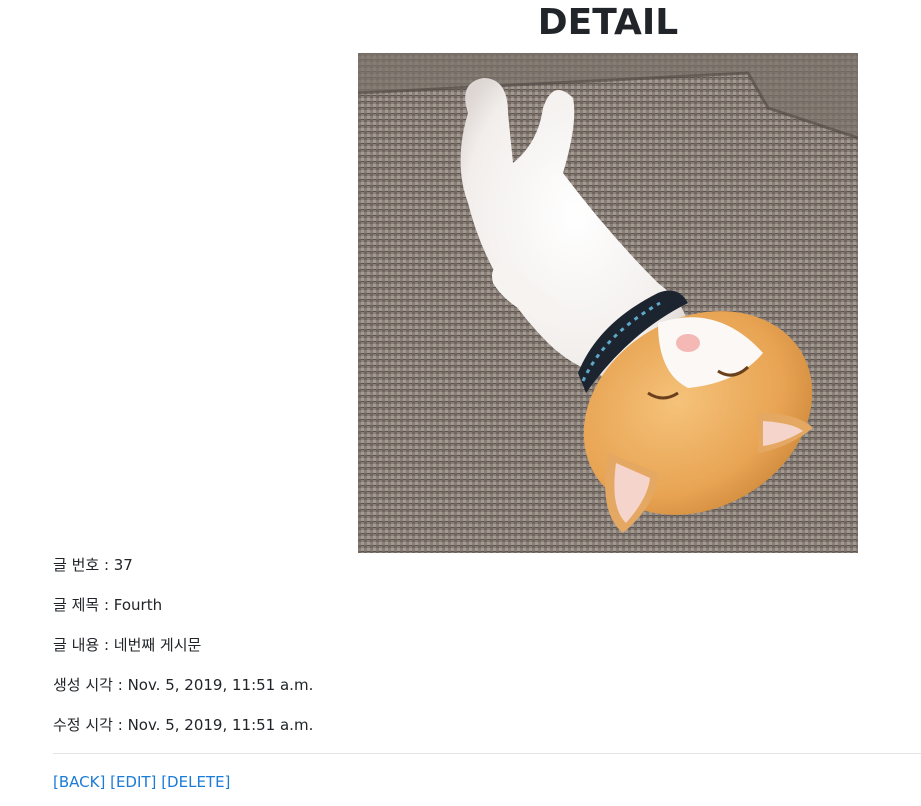  Describe the element at coordinates (133, 782) in the screenshot. I see `edit-link: [EDIT]` at that location.